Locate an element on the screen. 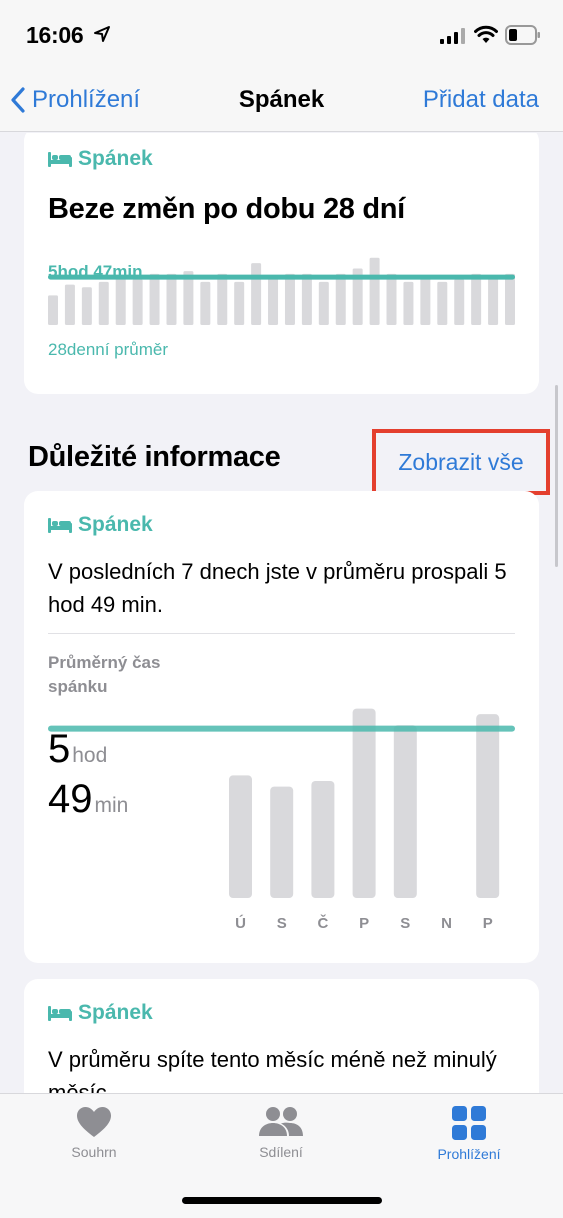 Image resolution: width=563 pixels, height=1218 pixels. back-button: Prohlížení is located at coordinates (75, 100).